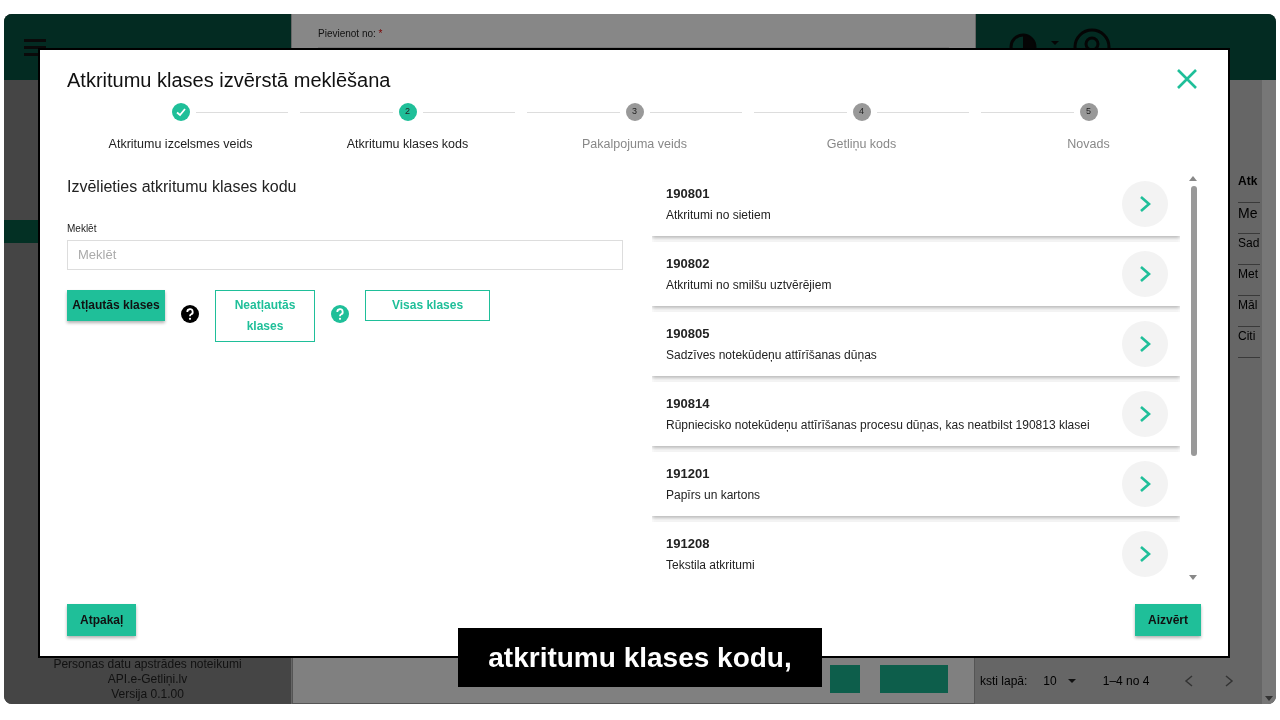  I want to click on field-label: Pievienot no: *, so click(351, 34).